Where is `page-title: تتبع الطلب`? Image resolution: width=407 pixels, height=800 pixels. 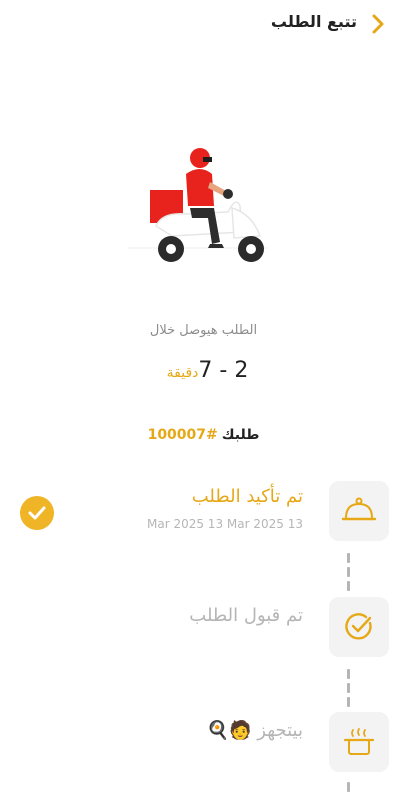
page-title: تتبع الطلب is located at coordinates (313, 21).